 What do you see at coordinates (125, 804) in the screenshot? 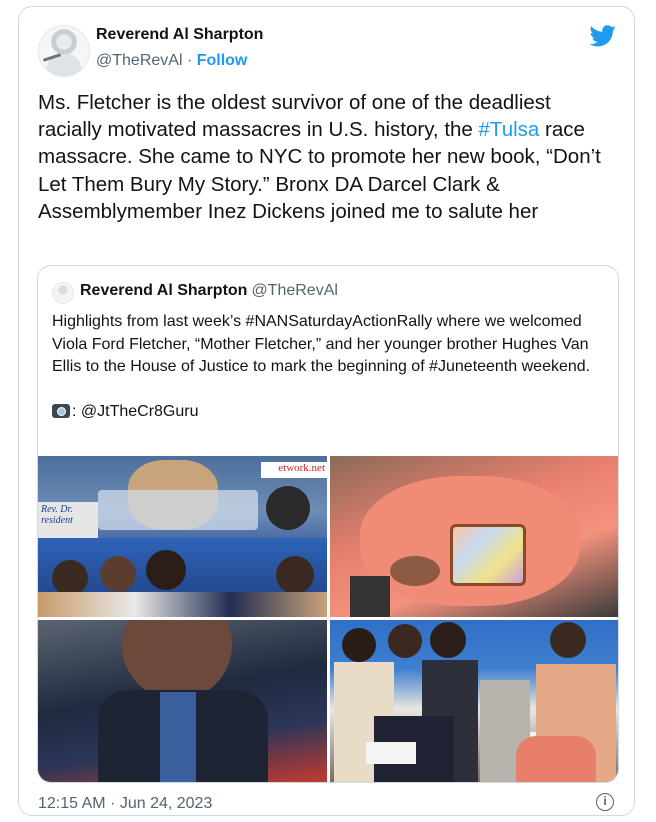
I see `tweet-timestamp: 12:15 AM · Jun 24, 2023` at bounding box center [125, 804].